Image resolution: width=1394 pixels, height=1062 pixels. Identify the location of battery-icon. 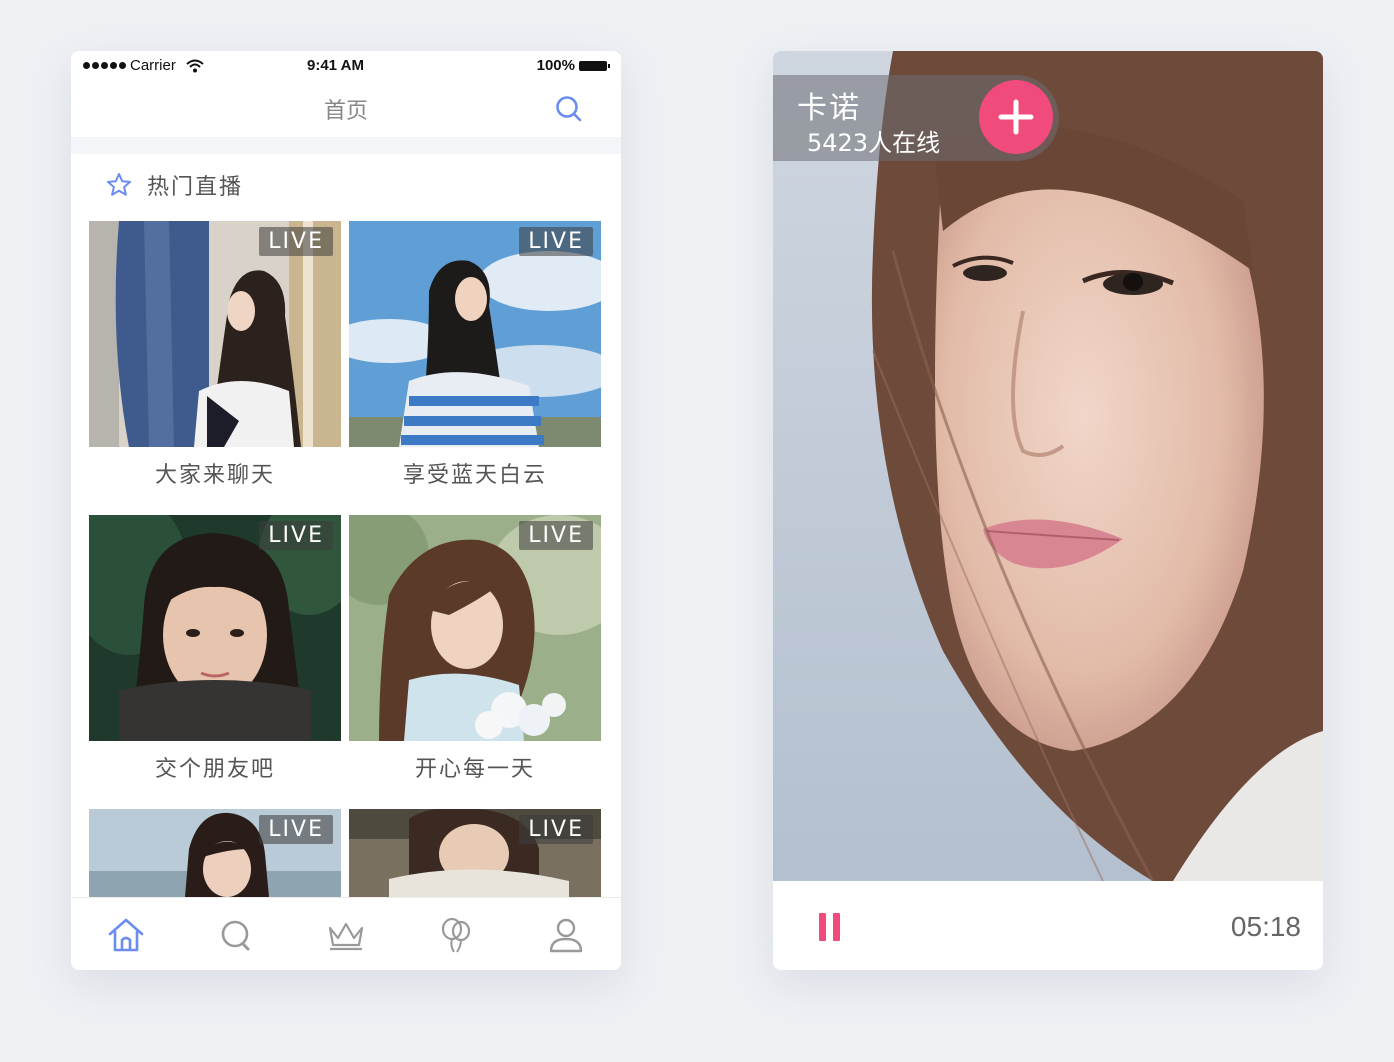
(594, 65).